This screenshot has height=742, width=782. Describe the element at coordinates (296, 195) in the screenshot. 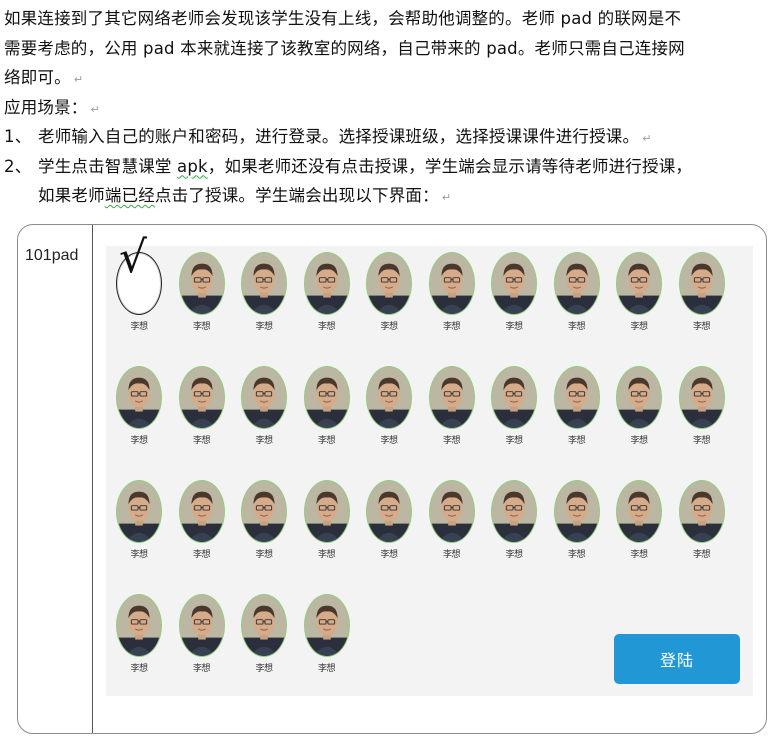

I see `list-item-text: 点击了授课。学生端会出现以下界面：` at that location.